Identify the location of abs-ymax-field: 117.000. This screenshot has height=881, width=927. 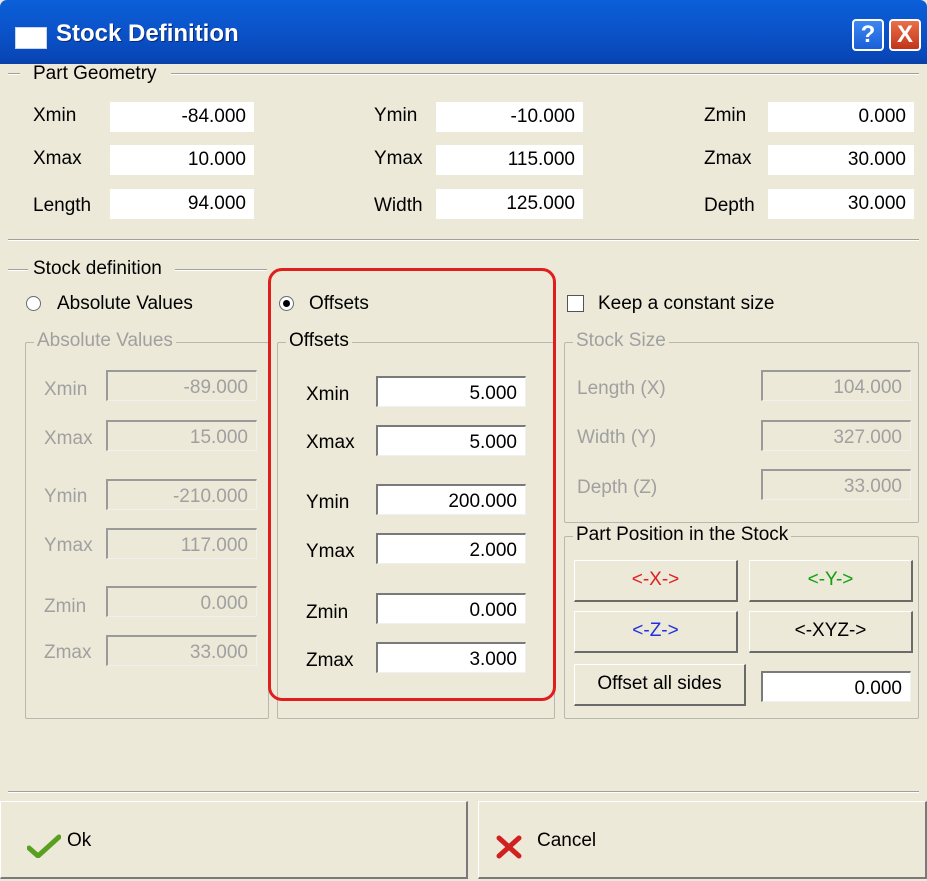
(181, 543).